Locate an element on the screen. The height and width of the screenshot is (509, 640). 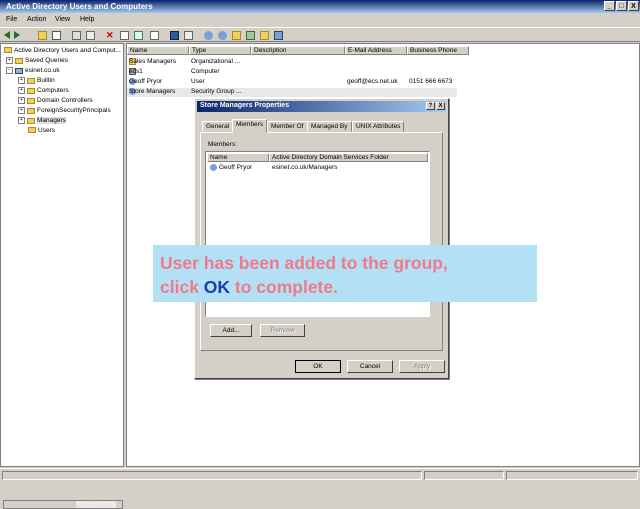
tree-foreign-security-principals: + ForeignSecurityPrincipals is located at coordinates (64, 110).